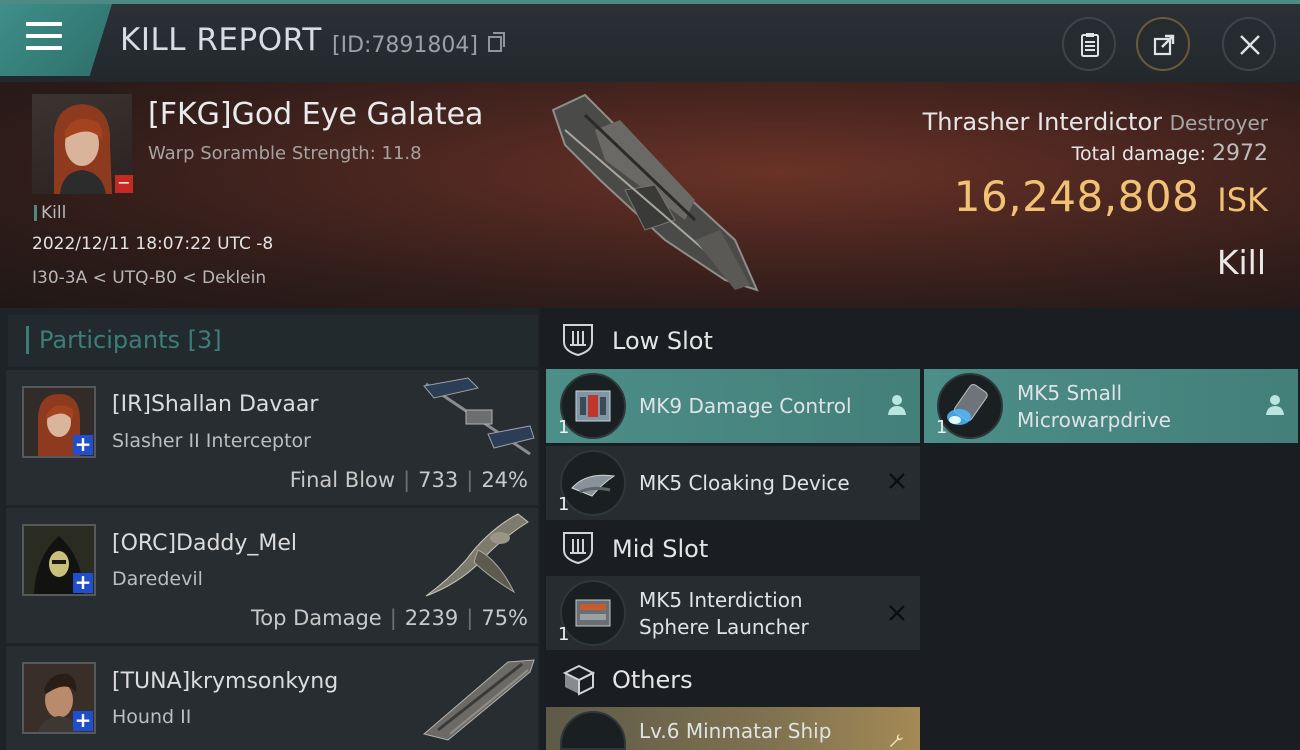 This screenshot has height=750, width=1300. I want to click on item-name-line: Sphere Launcher, so click(724, 627).